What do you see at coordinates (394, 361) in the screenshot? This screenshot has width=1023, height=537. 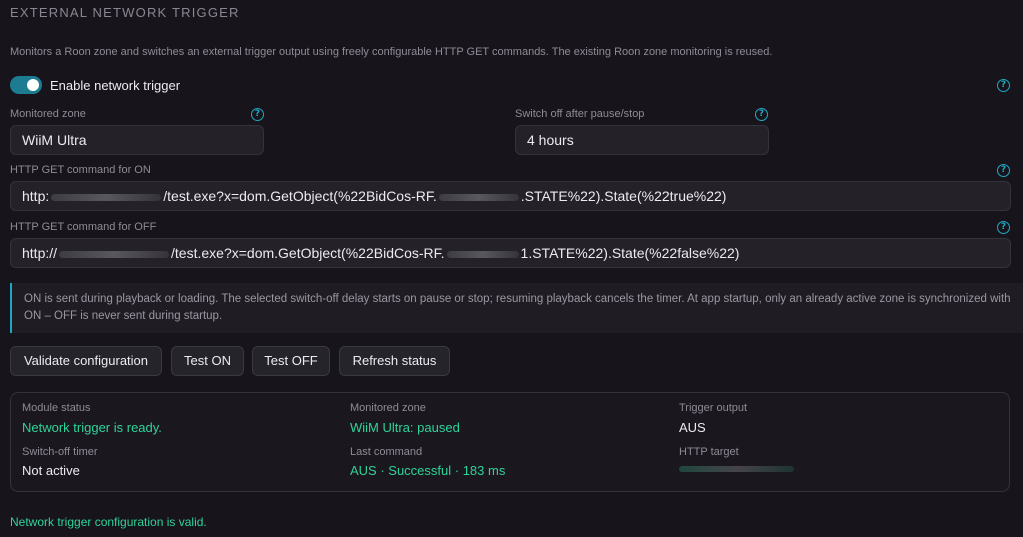 I see `refresh-button: Refresh status` at bounding box center [394, 361].